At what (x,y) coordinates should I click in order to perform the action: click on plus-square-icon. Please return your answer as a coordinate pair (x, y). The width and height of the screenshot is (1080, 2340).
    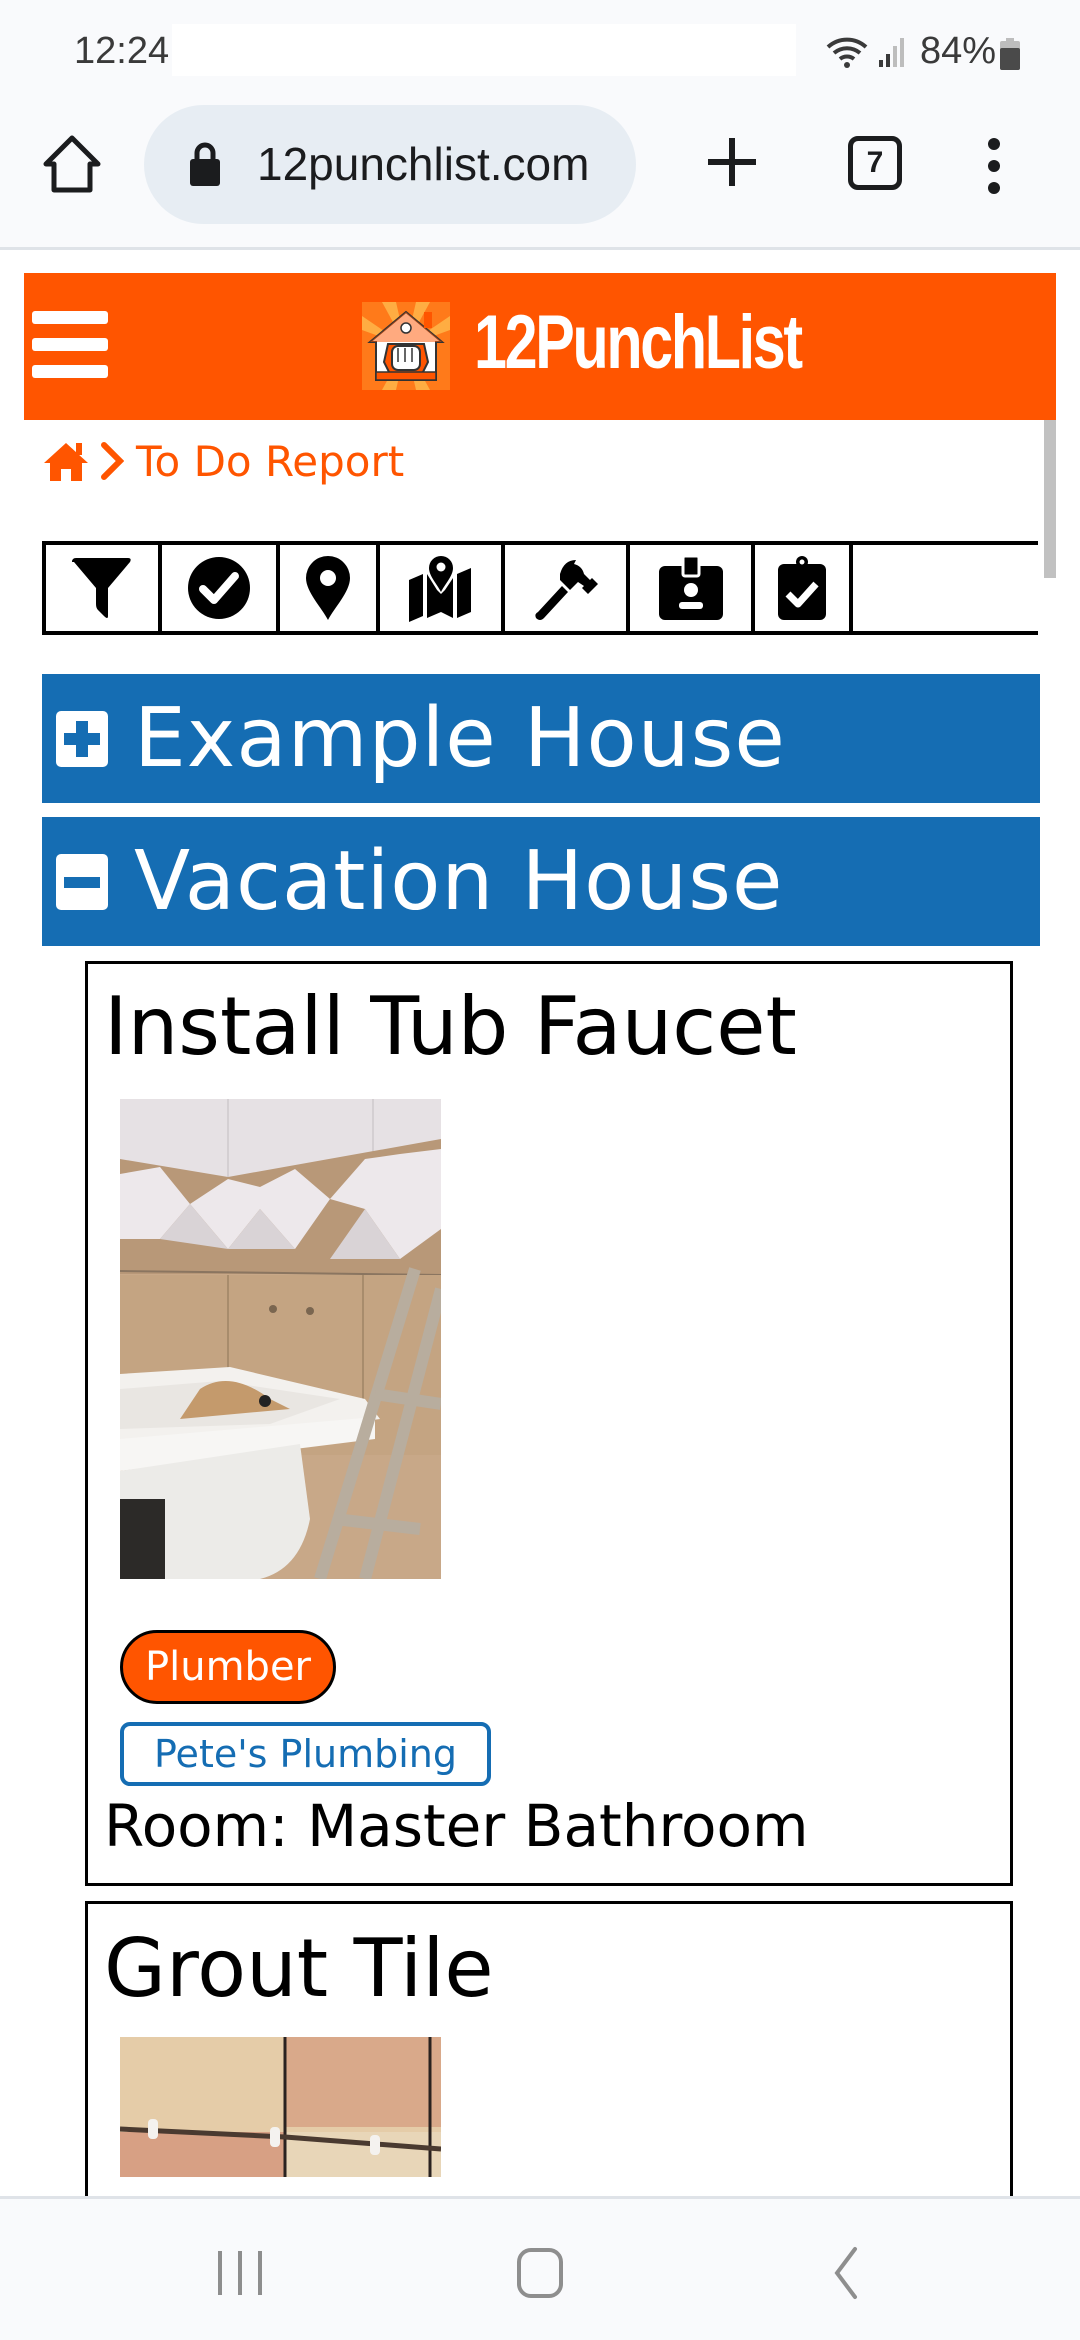
    Looking at the image, I should click on (82, 739).